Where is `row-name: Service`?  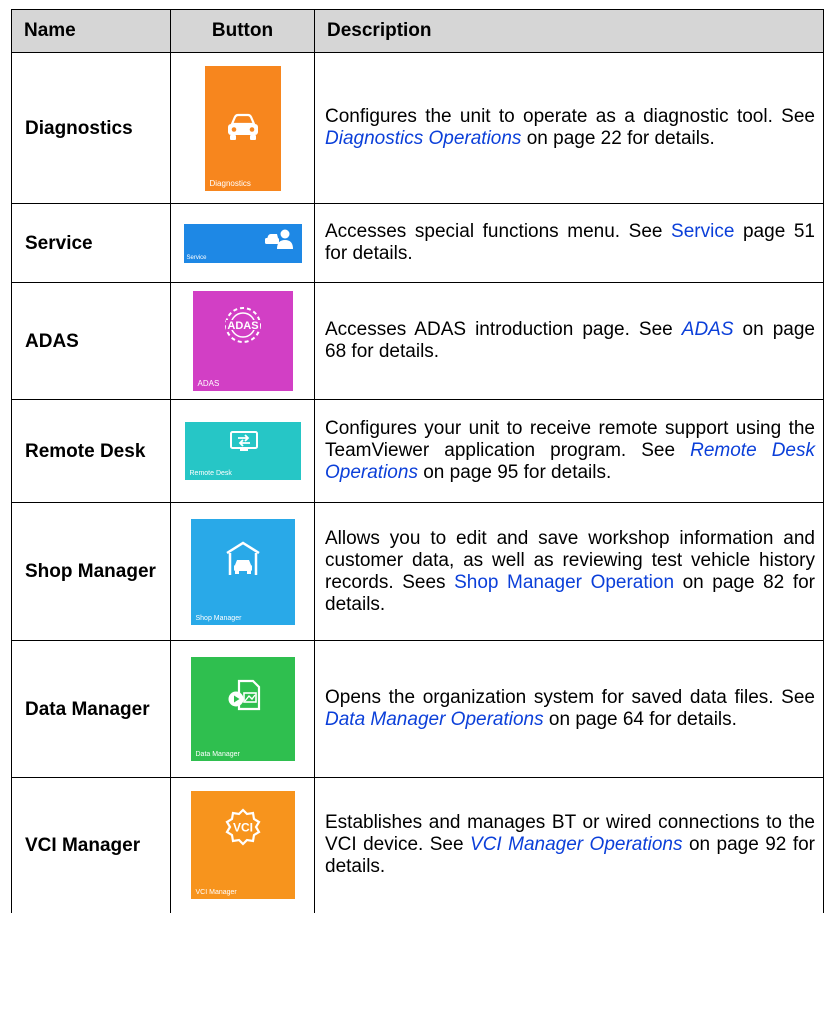
row-name: Service is located at coordinates (91, 243).